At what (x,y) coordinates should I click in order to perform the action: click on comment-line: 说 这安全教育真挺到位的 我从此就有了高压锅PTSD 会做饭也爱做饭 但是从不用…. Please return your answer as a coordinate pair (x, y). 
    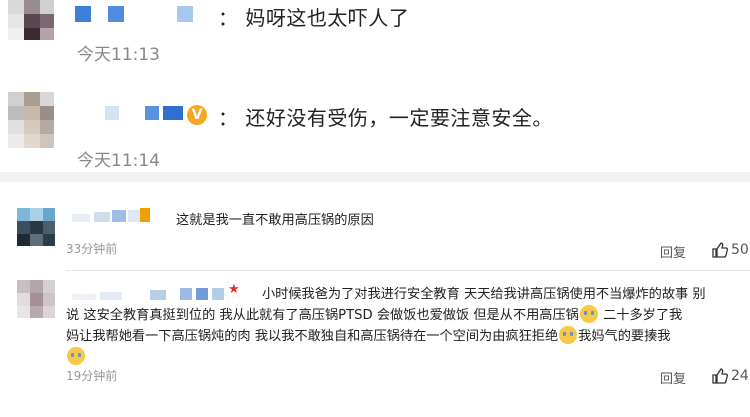
    Looking at the image, I should click on (408, 315).